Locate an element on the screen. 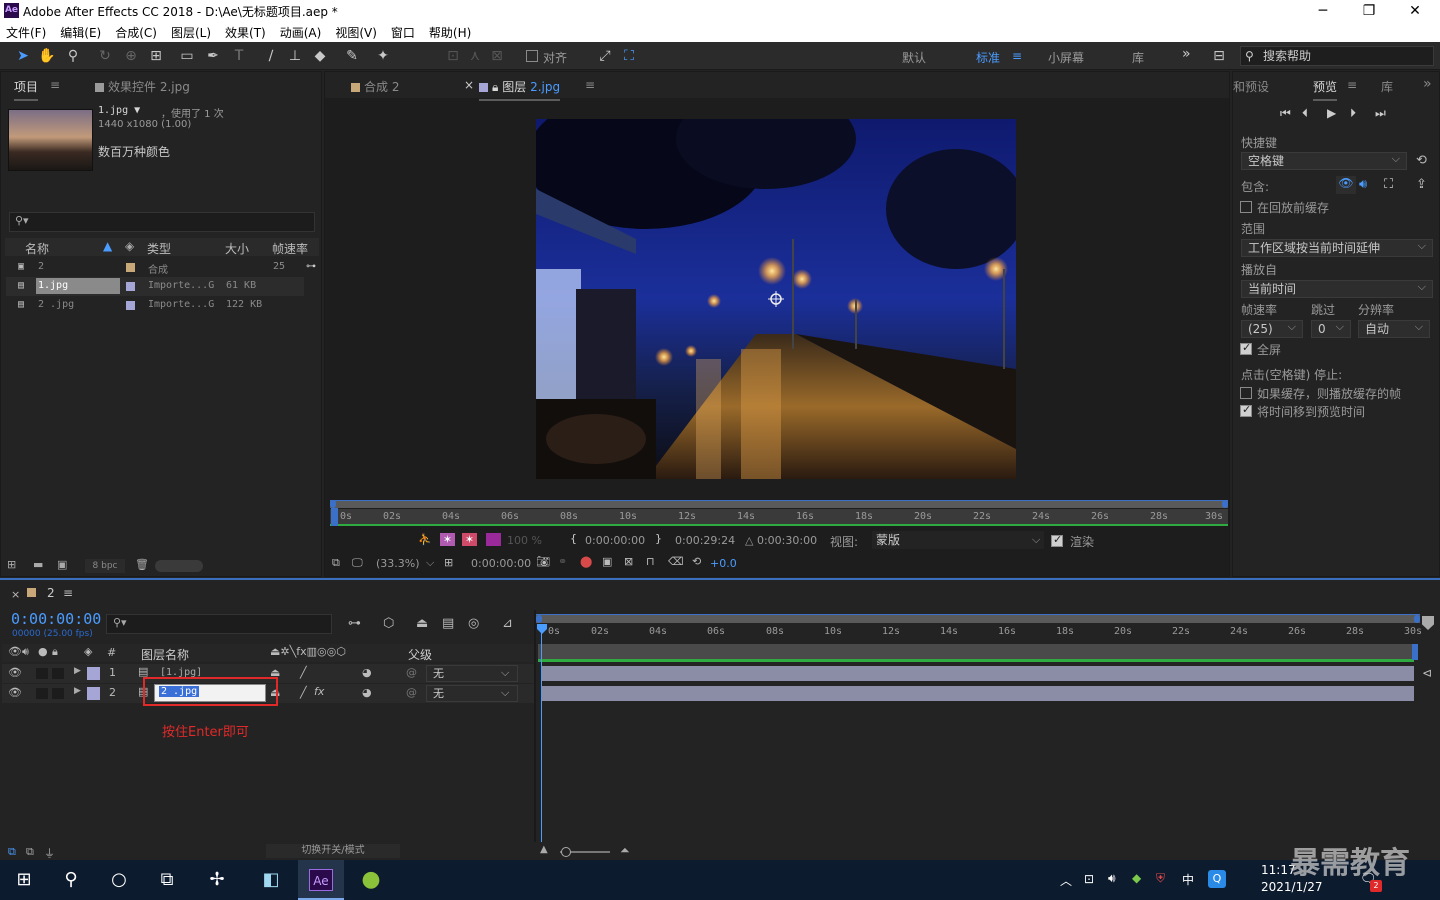 The height and width of the screenshot is (900, 1440). workspace-menu-icon: ≡ is located at coordinates (1017, 56).